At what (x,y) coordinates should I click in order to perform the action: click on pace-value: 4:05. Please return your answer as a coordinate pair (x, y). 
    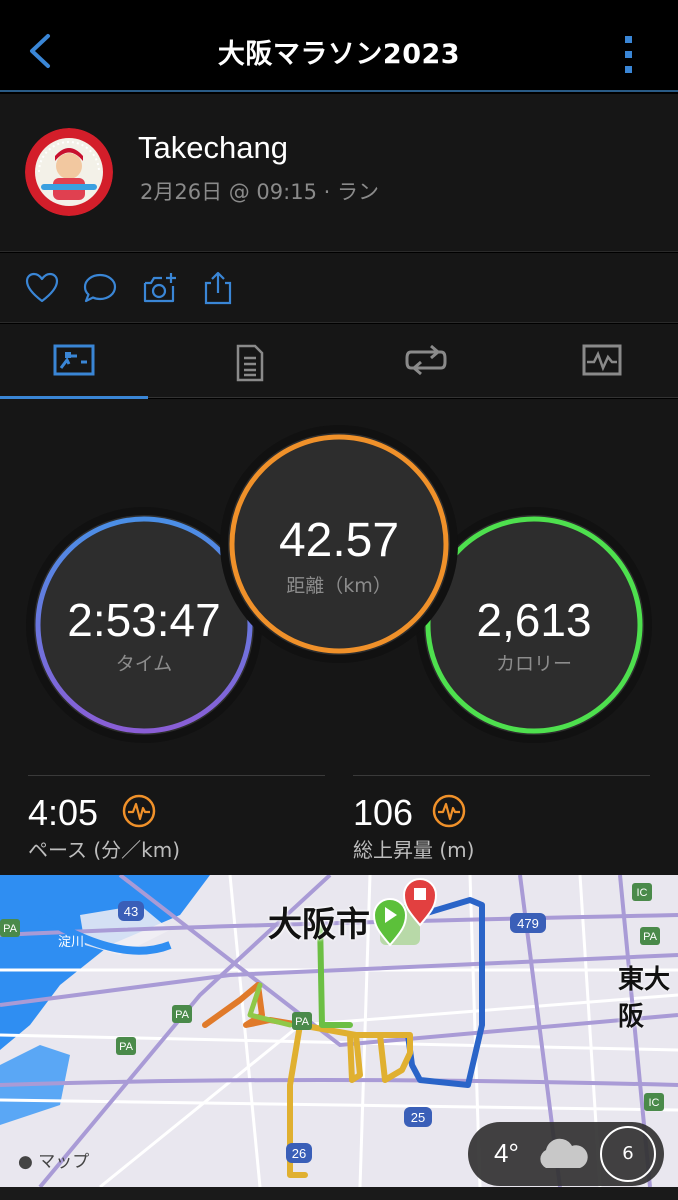
    Looking at the image, I should click on (63, 812).